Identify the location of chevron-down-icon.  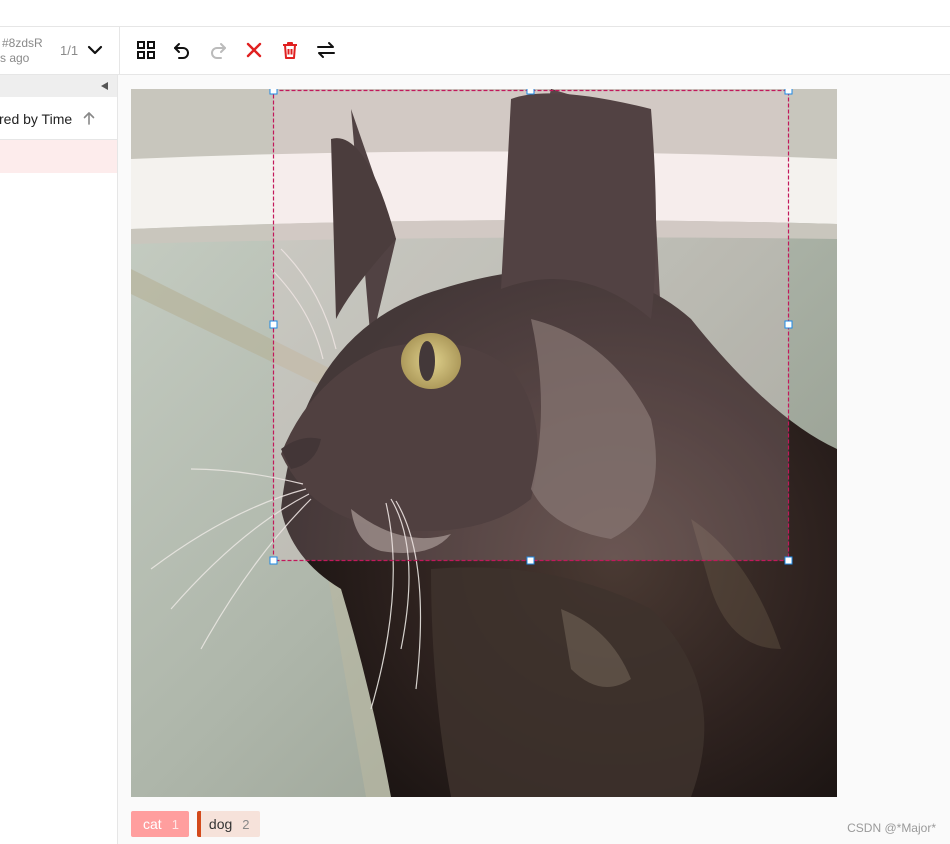
(95, 50).